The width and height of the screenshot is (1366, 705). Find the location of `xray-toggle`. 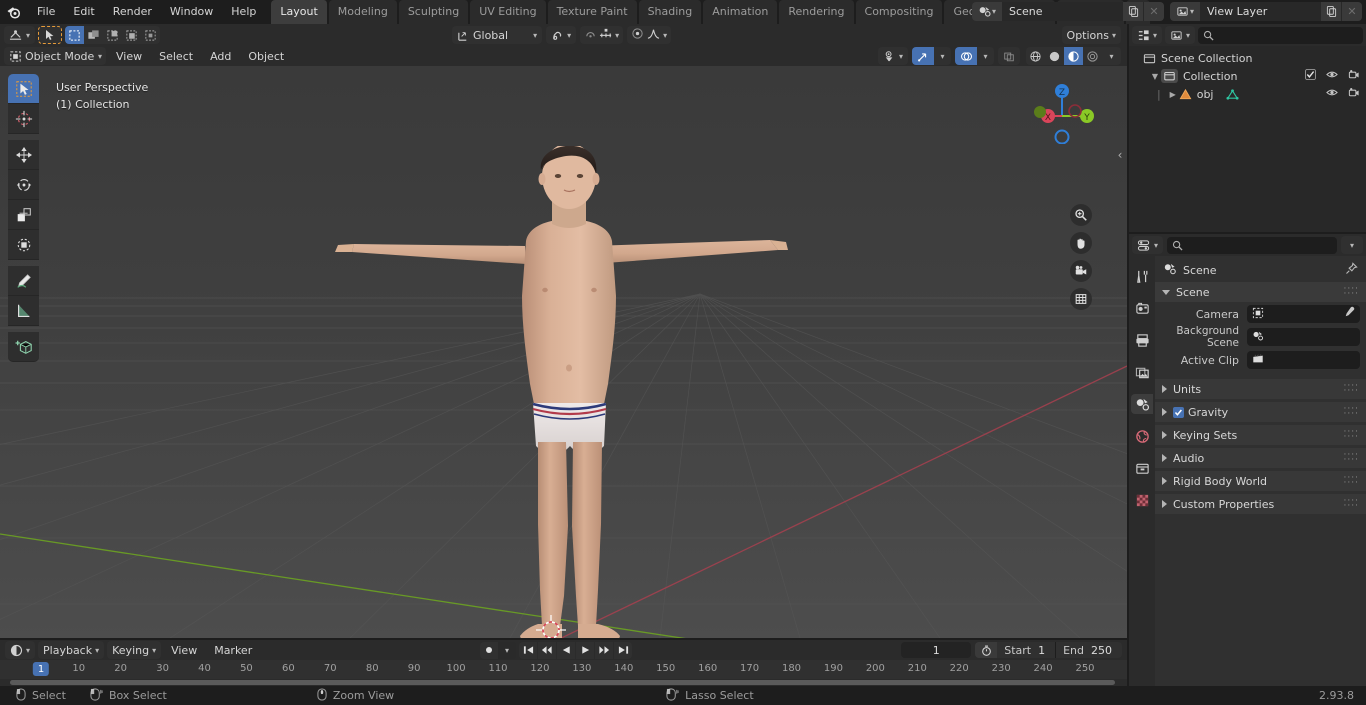

xray-toggle is located at coordinates (1009, 56).